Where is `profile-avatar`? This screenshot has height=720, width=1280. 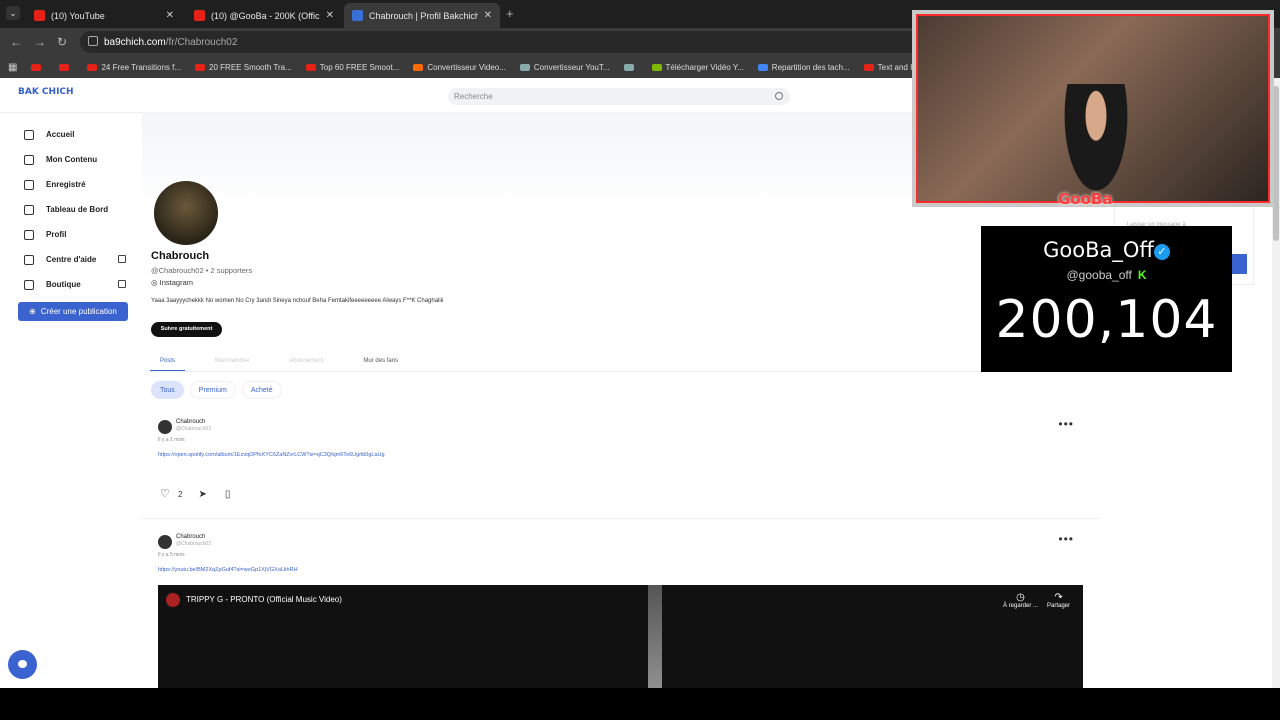
profile-avatar is located at coordinates (186, 213).